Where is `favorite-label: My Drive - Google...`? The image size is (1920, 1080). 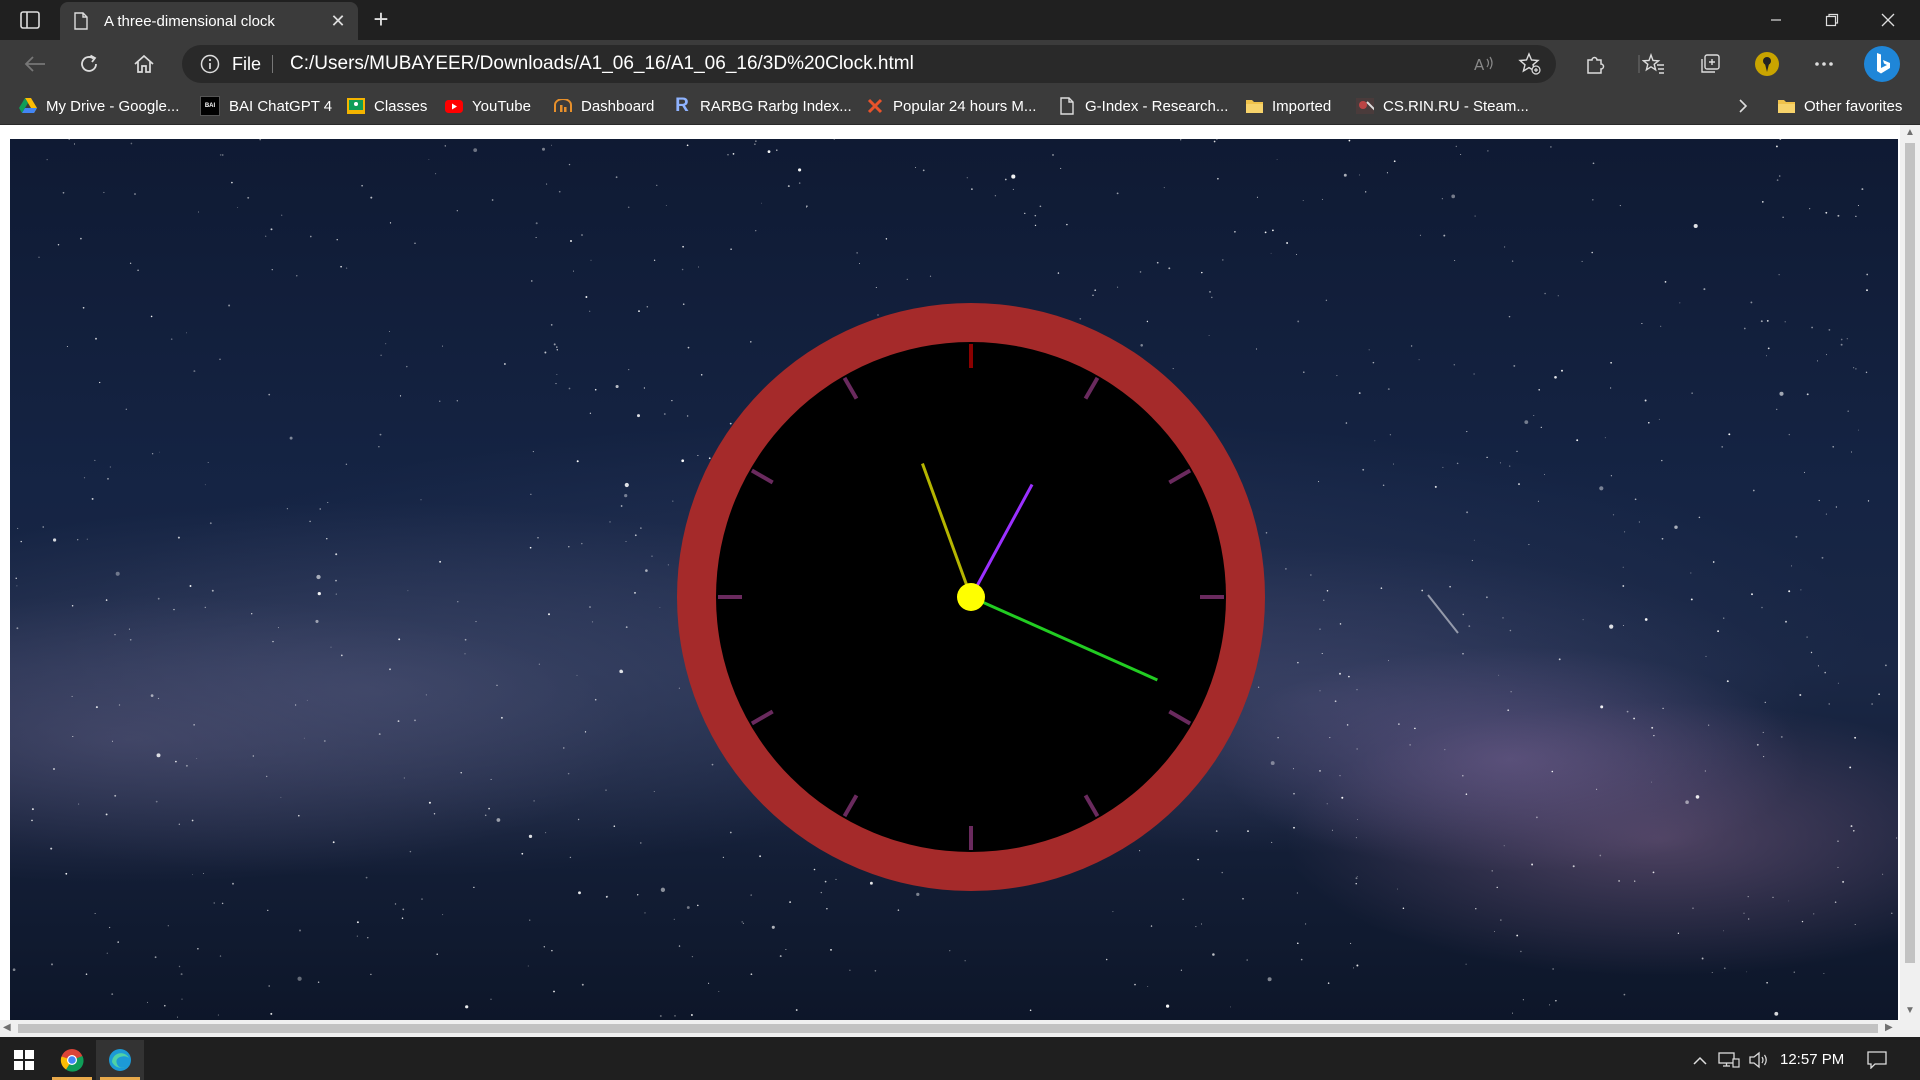 favorite-label: My Drive - Google... is located at coordinates (113, 106).